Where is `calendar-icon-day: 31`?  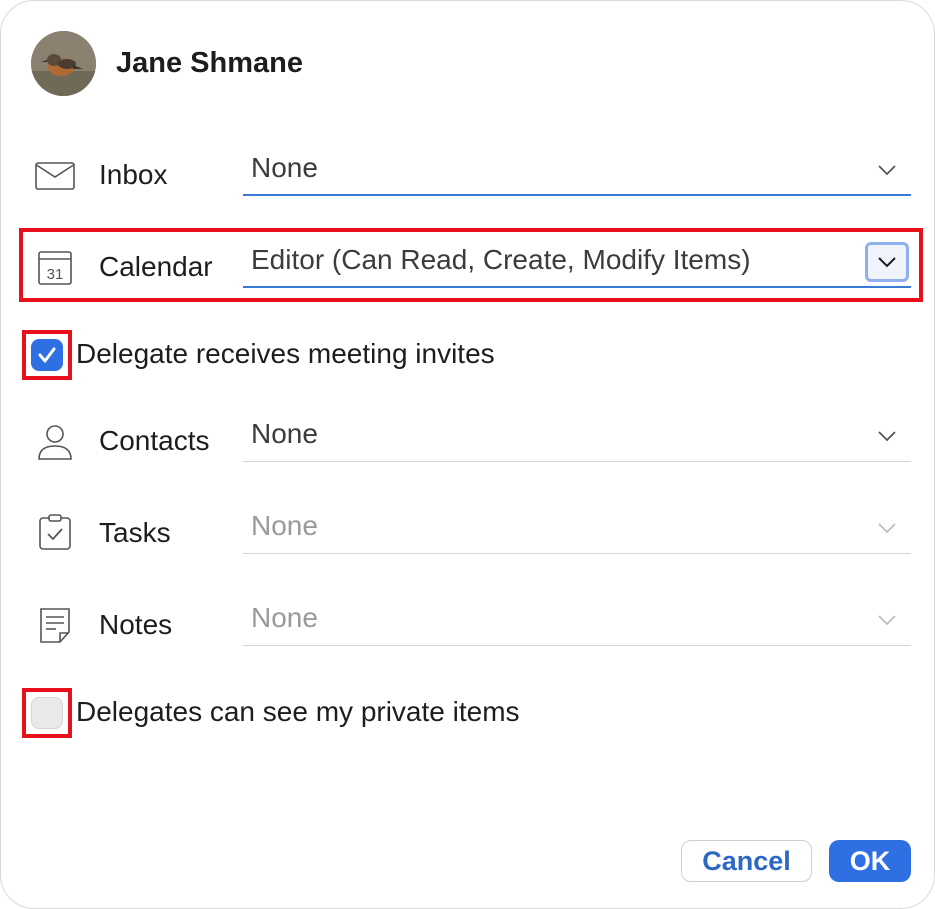
calendar-icon-day: 31 is located at coordinates (55, 274).